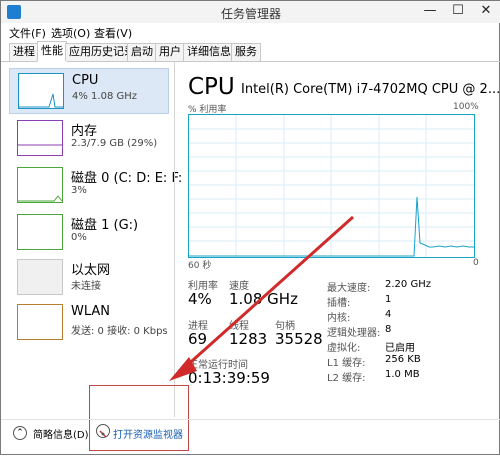 This screenshot has height=457, width=500. I want to click on open-resource-monitor-link: 打开资源监视器, so click(148, 433).